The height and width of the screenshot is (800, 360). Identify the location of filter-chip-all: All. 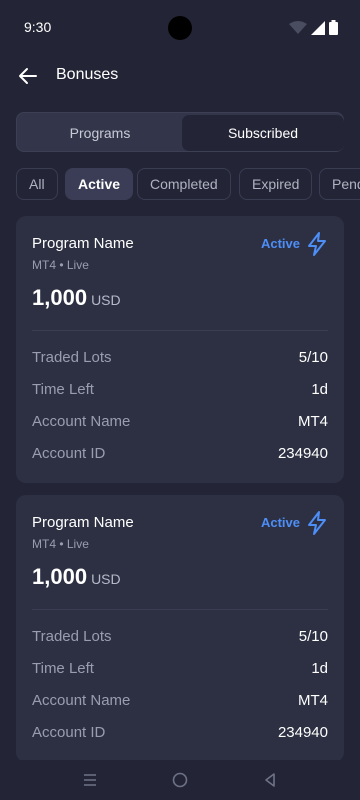
(37, 184).